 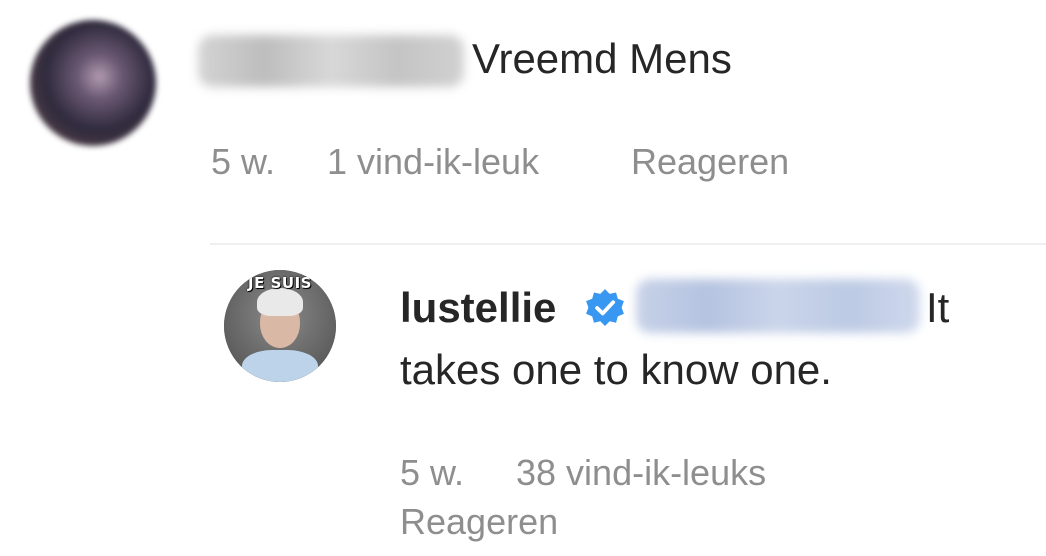 What do you see at coordinates (432, 473) in the screenshot?
I see `reply-timestamp: 5 w.` at bounding box center [432, 473].